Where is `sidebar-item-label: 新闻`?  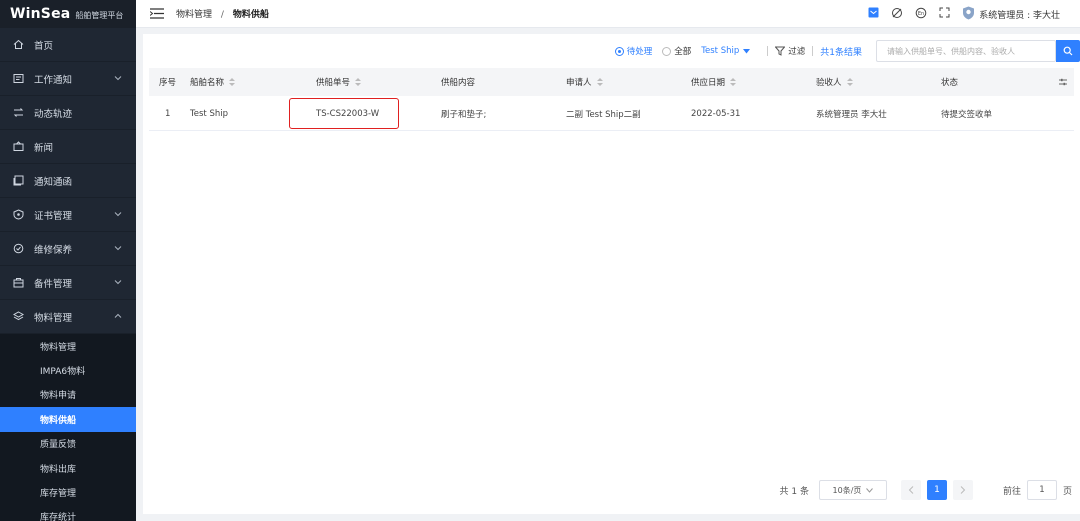
sidebar-item-label: 新闻 is located at coordinates (44, 148).